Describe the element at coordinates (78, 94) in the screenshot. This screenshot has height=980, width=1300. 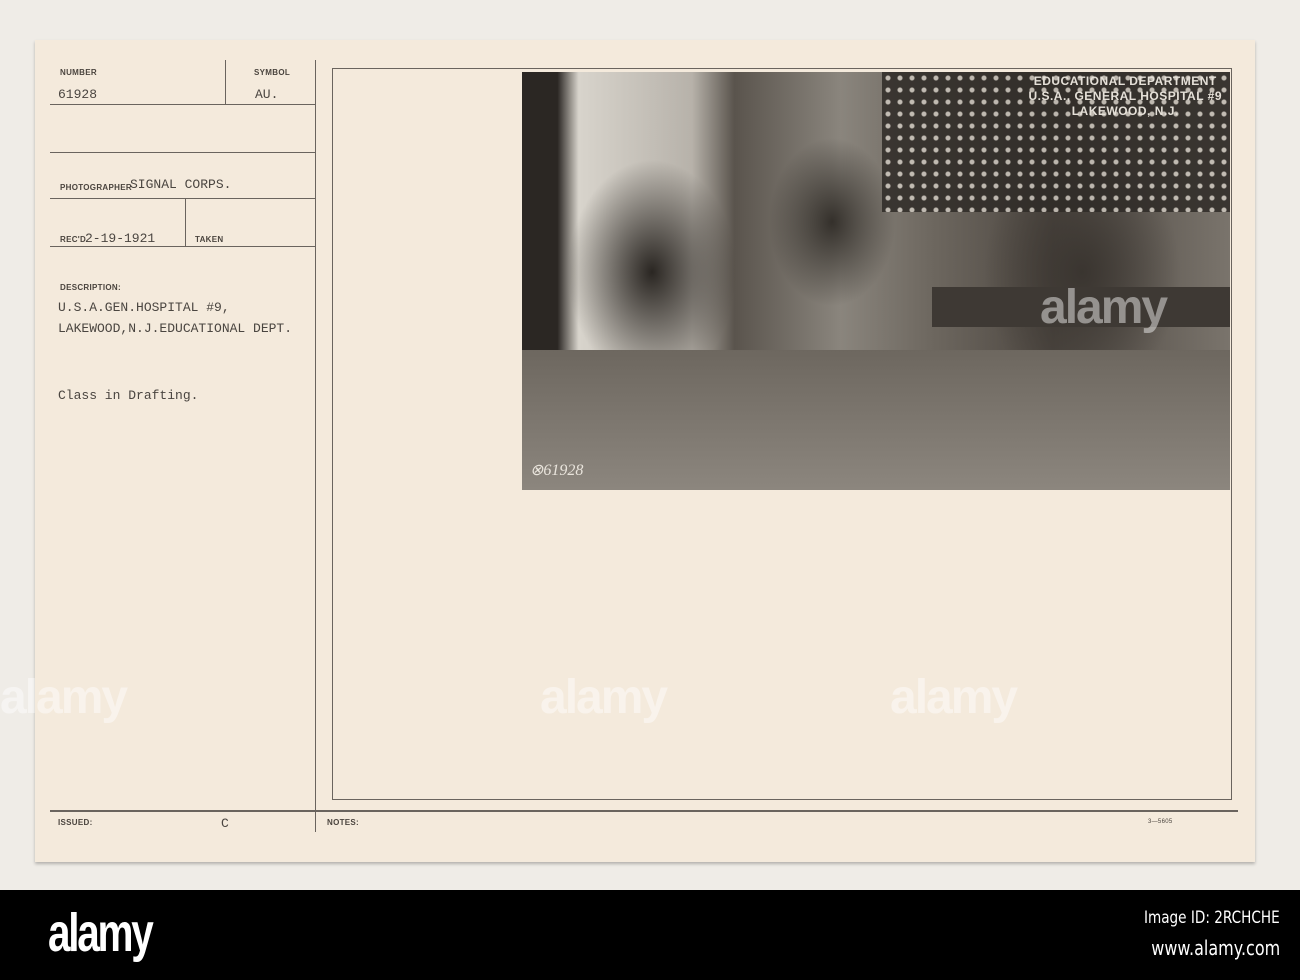
I see `number-value: 61928` at that location.